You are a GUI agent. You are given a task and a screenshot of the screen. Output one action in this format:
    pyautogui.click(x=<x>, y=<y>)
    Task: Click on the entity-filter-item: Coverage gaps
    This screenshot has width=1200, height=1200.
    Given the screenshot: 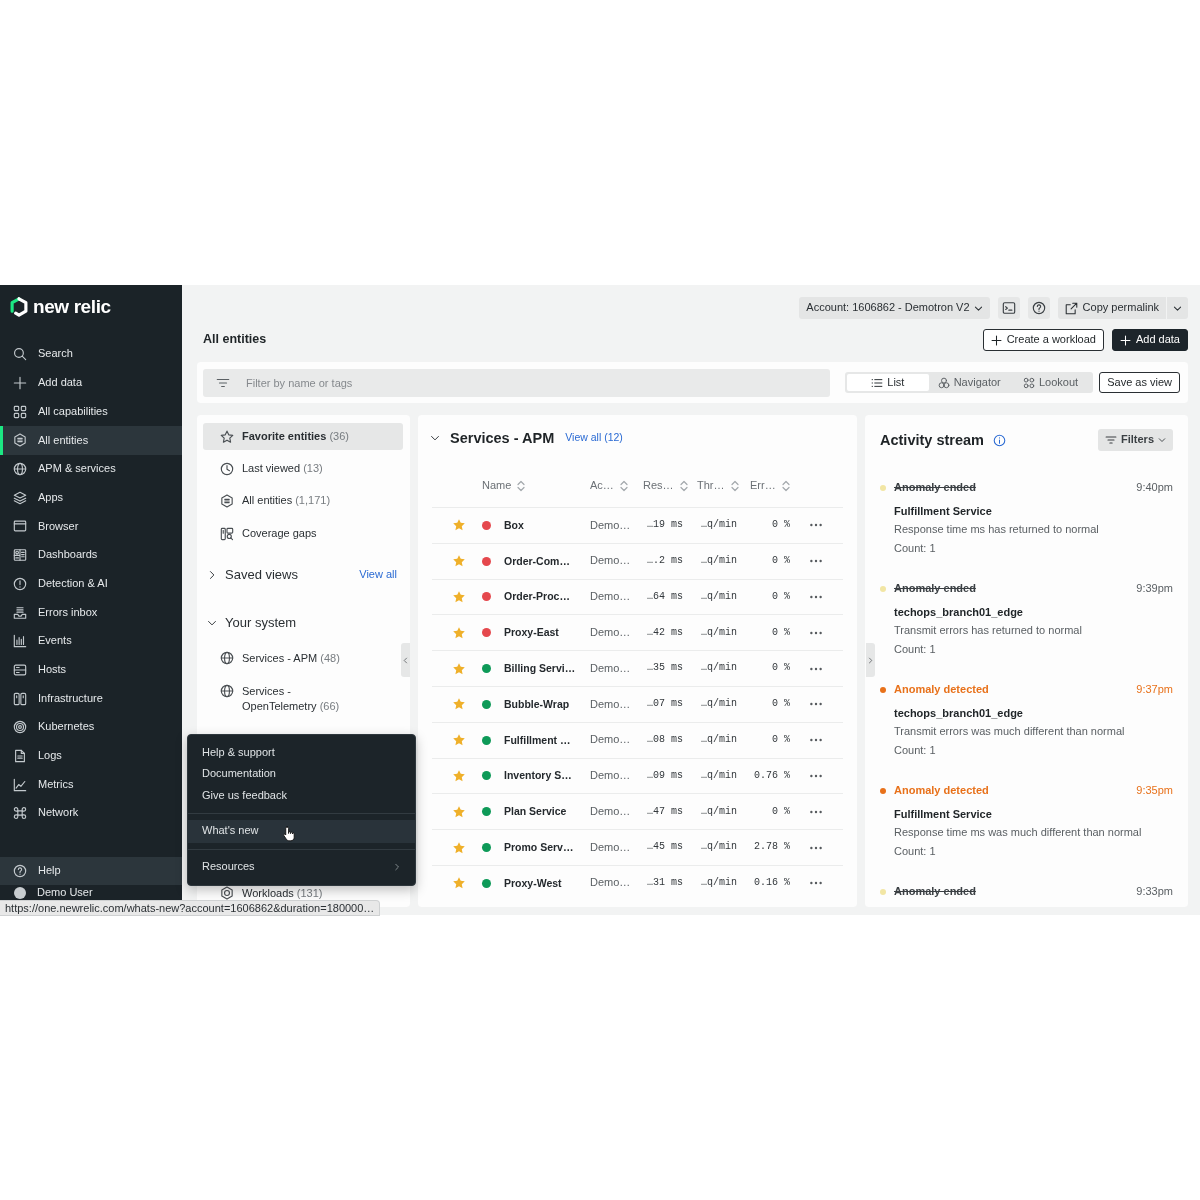 What is the action you would take?
    pyautogui.click(x=303, y=534)
    